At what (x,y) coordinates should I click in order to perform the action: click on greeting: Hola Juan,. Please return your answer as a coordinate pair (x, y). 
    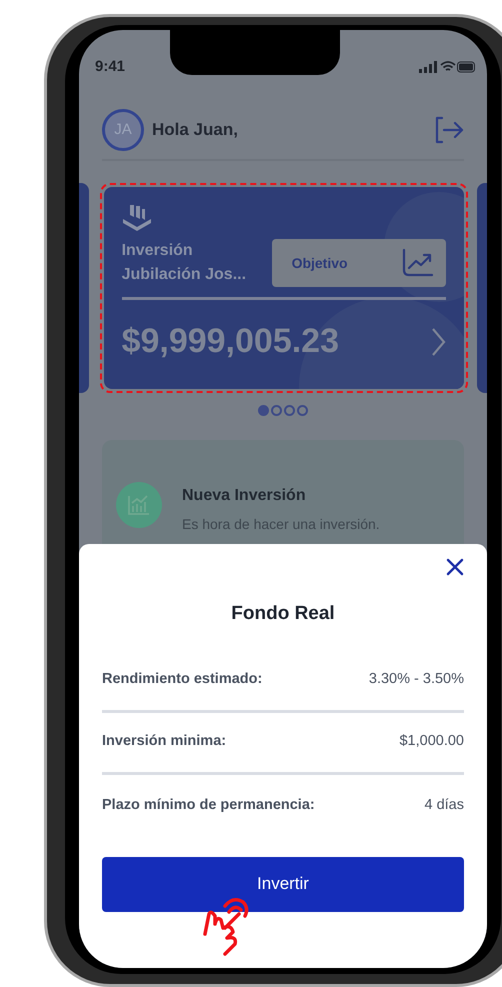
    Looking at the image, I should click on (195, 130).